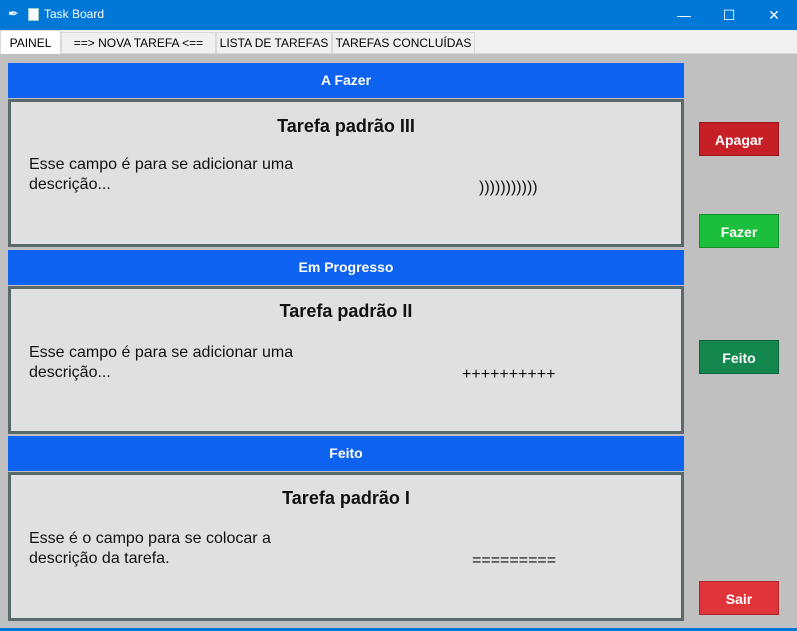  I want to click on tab-tarefas-concluidas: TAREFAS CONCLUÍDAS, so click(403, 42).